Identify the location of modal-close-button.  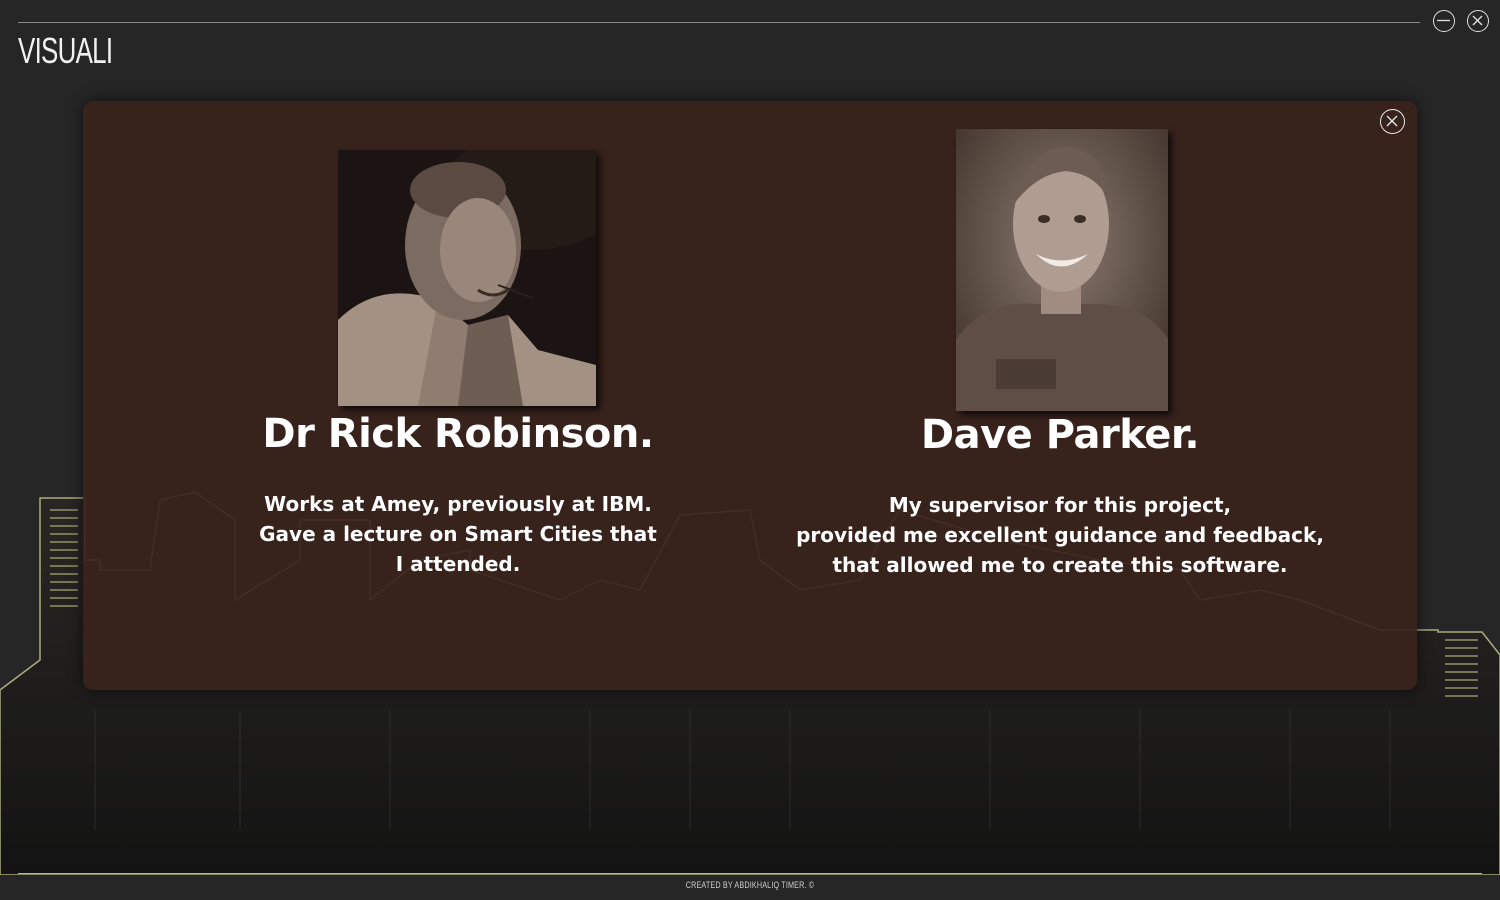
(1392, 121).